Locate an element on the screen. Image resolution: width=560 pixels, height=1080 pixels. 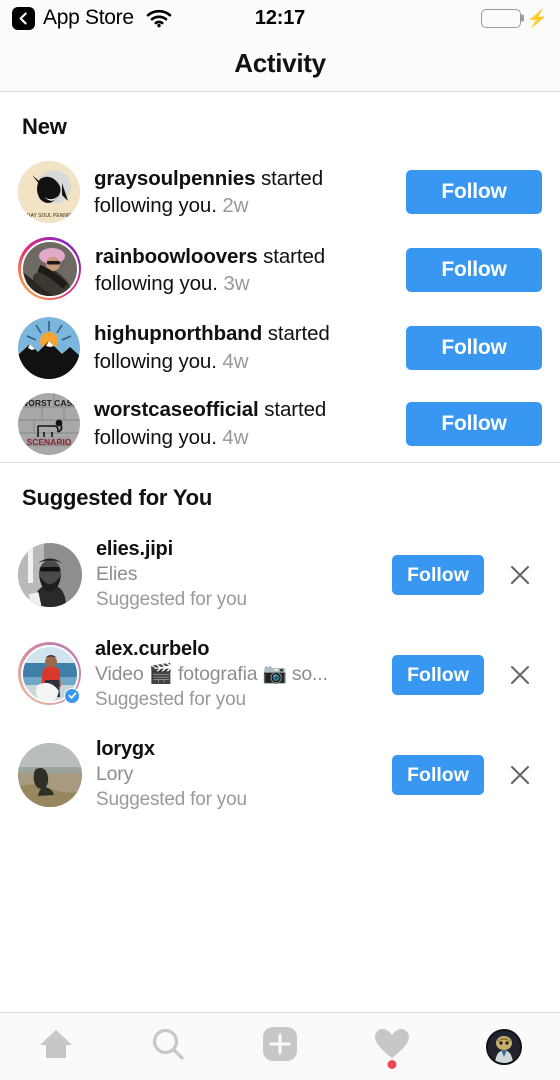
battery-full-icon is located at coordinates (502, 18).